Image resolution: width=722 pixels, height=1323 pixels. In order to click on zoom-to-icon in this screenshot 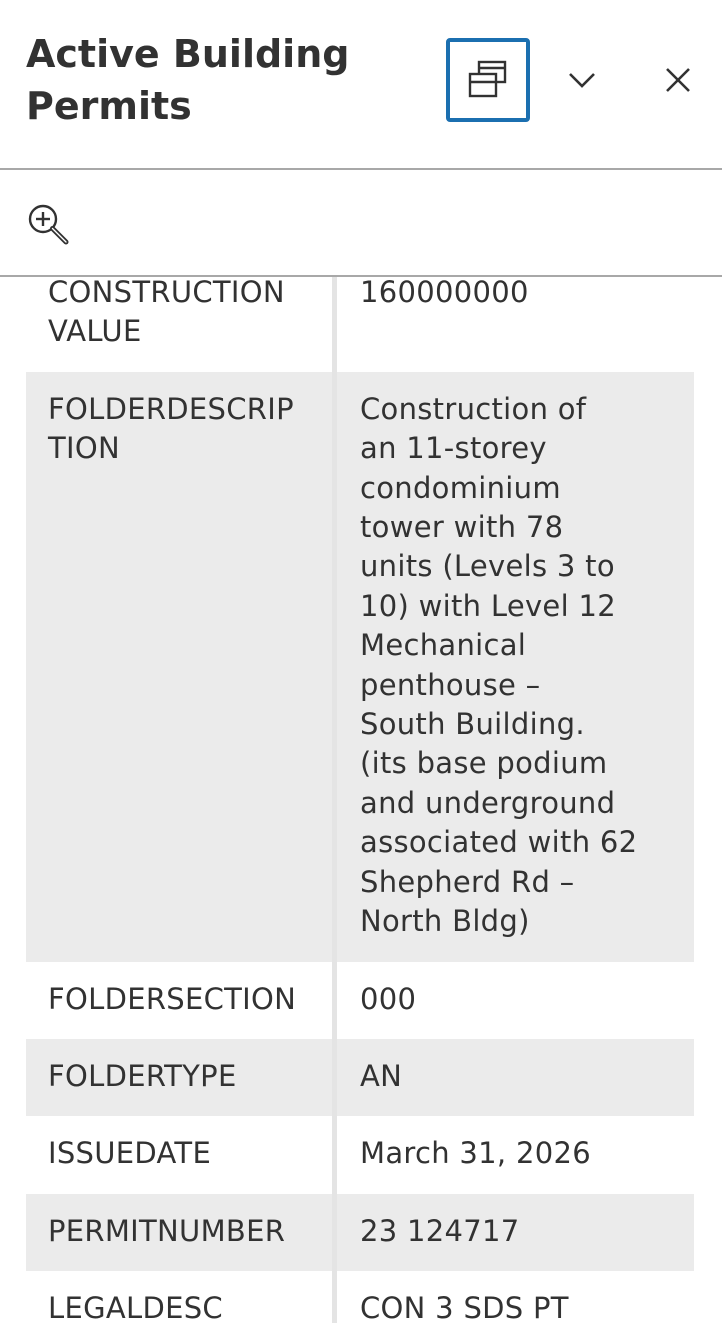, I will do `click(48, 224)`.